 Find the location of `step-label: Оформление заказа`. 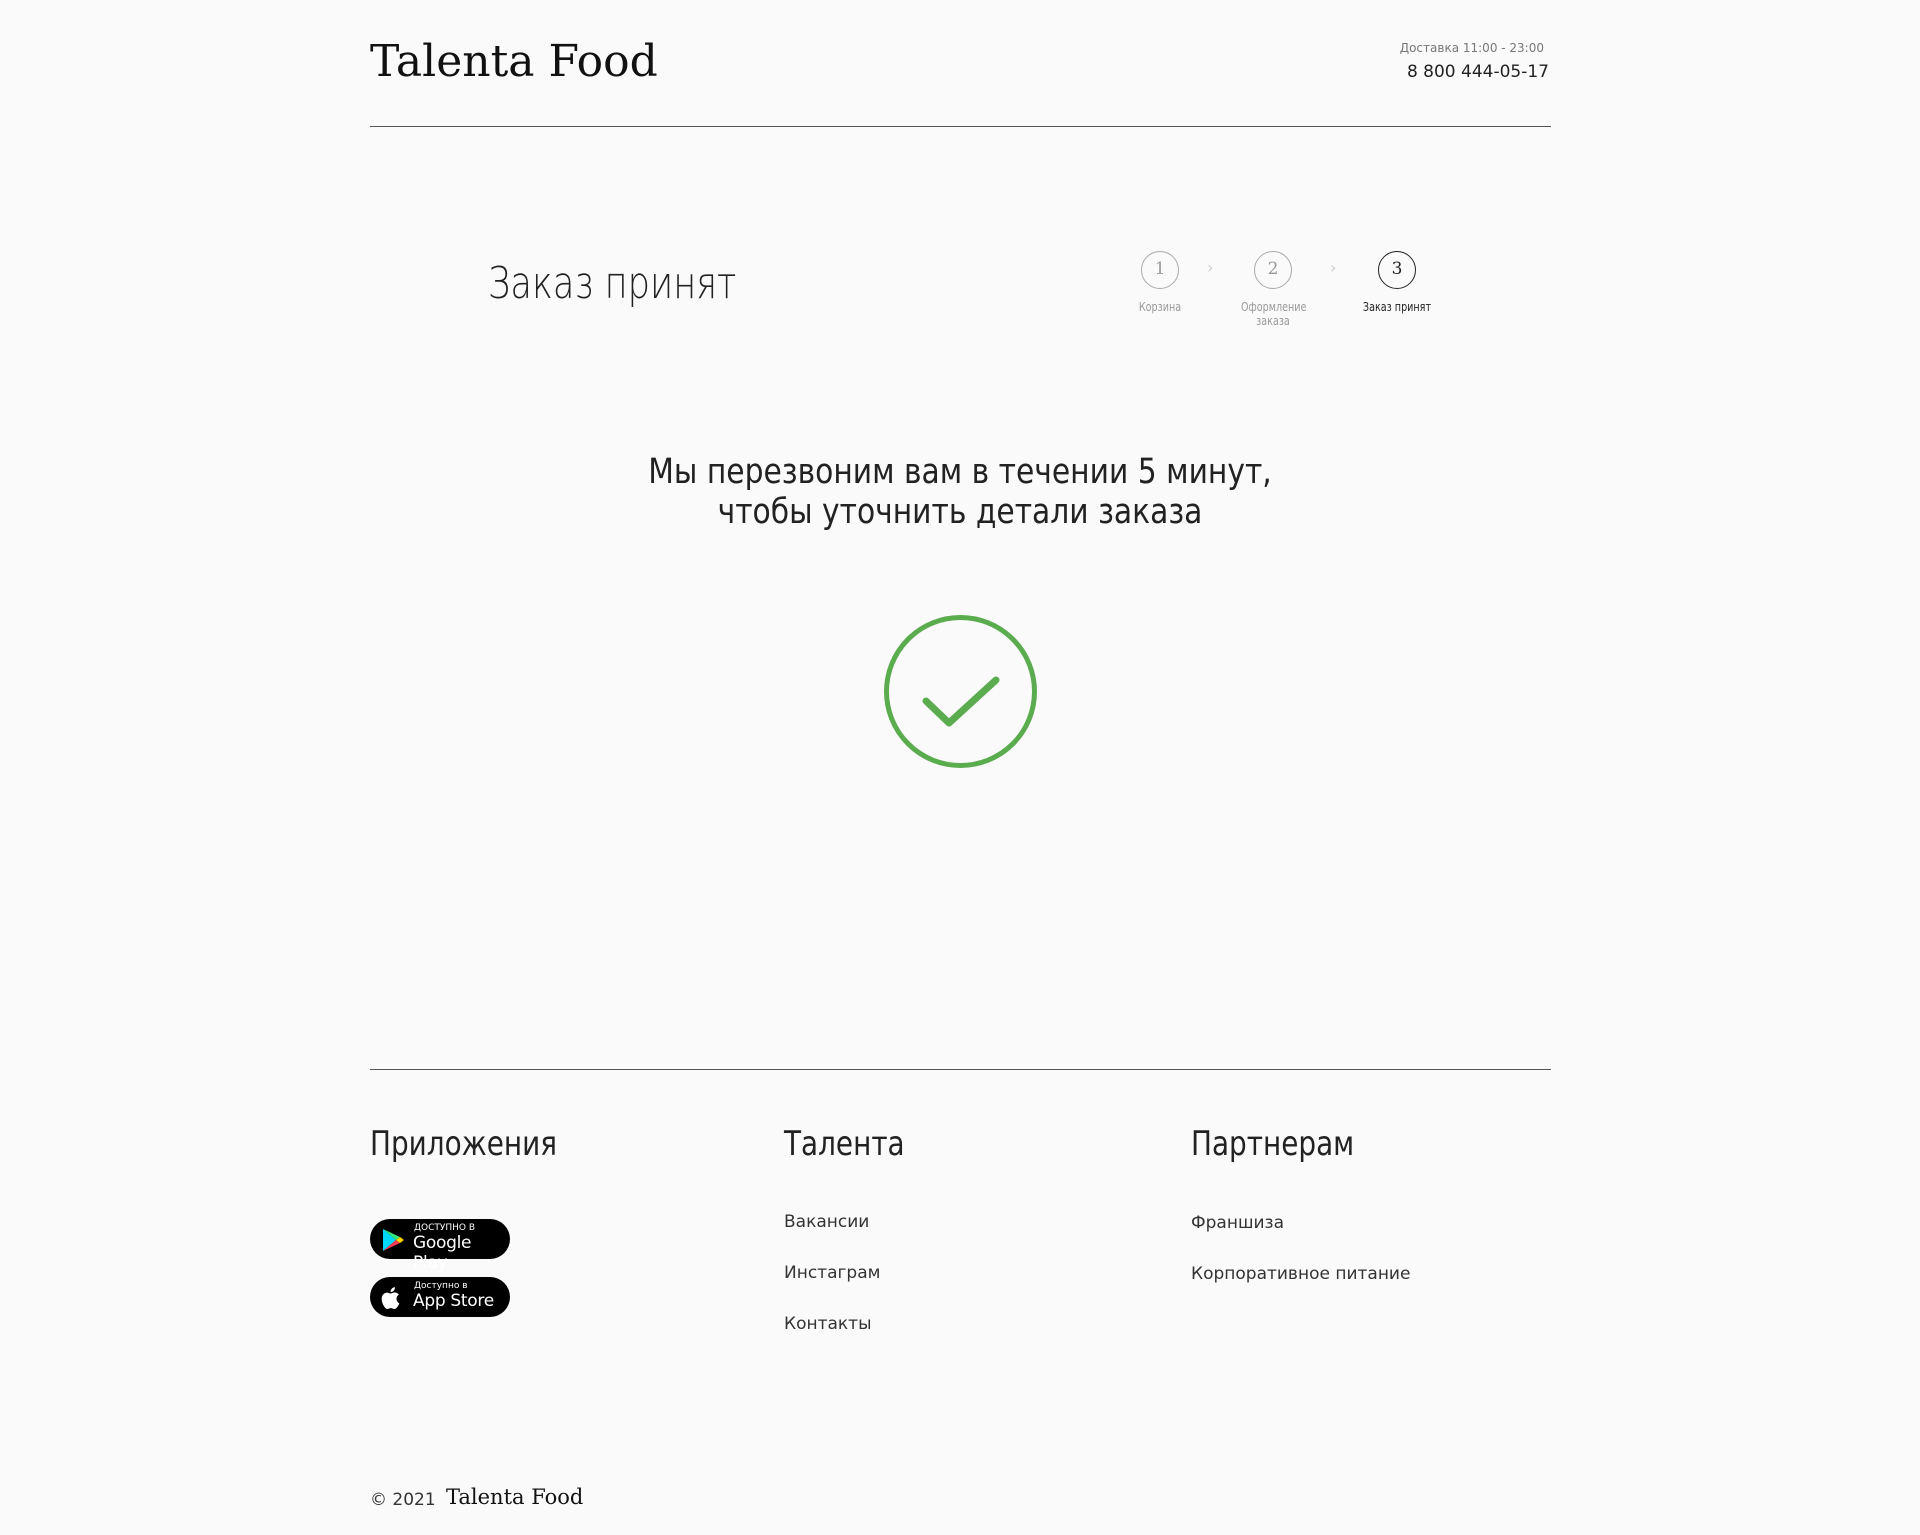

step-label: Оформление заказа is located at coordinates (1274, 314).